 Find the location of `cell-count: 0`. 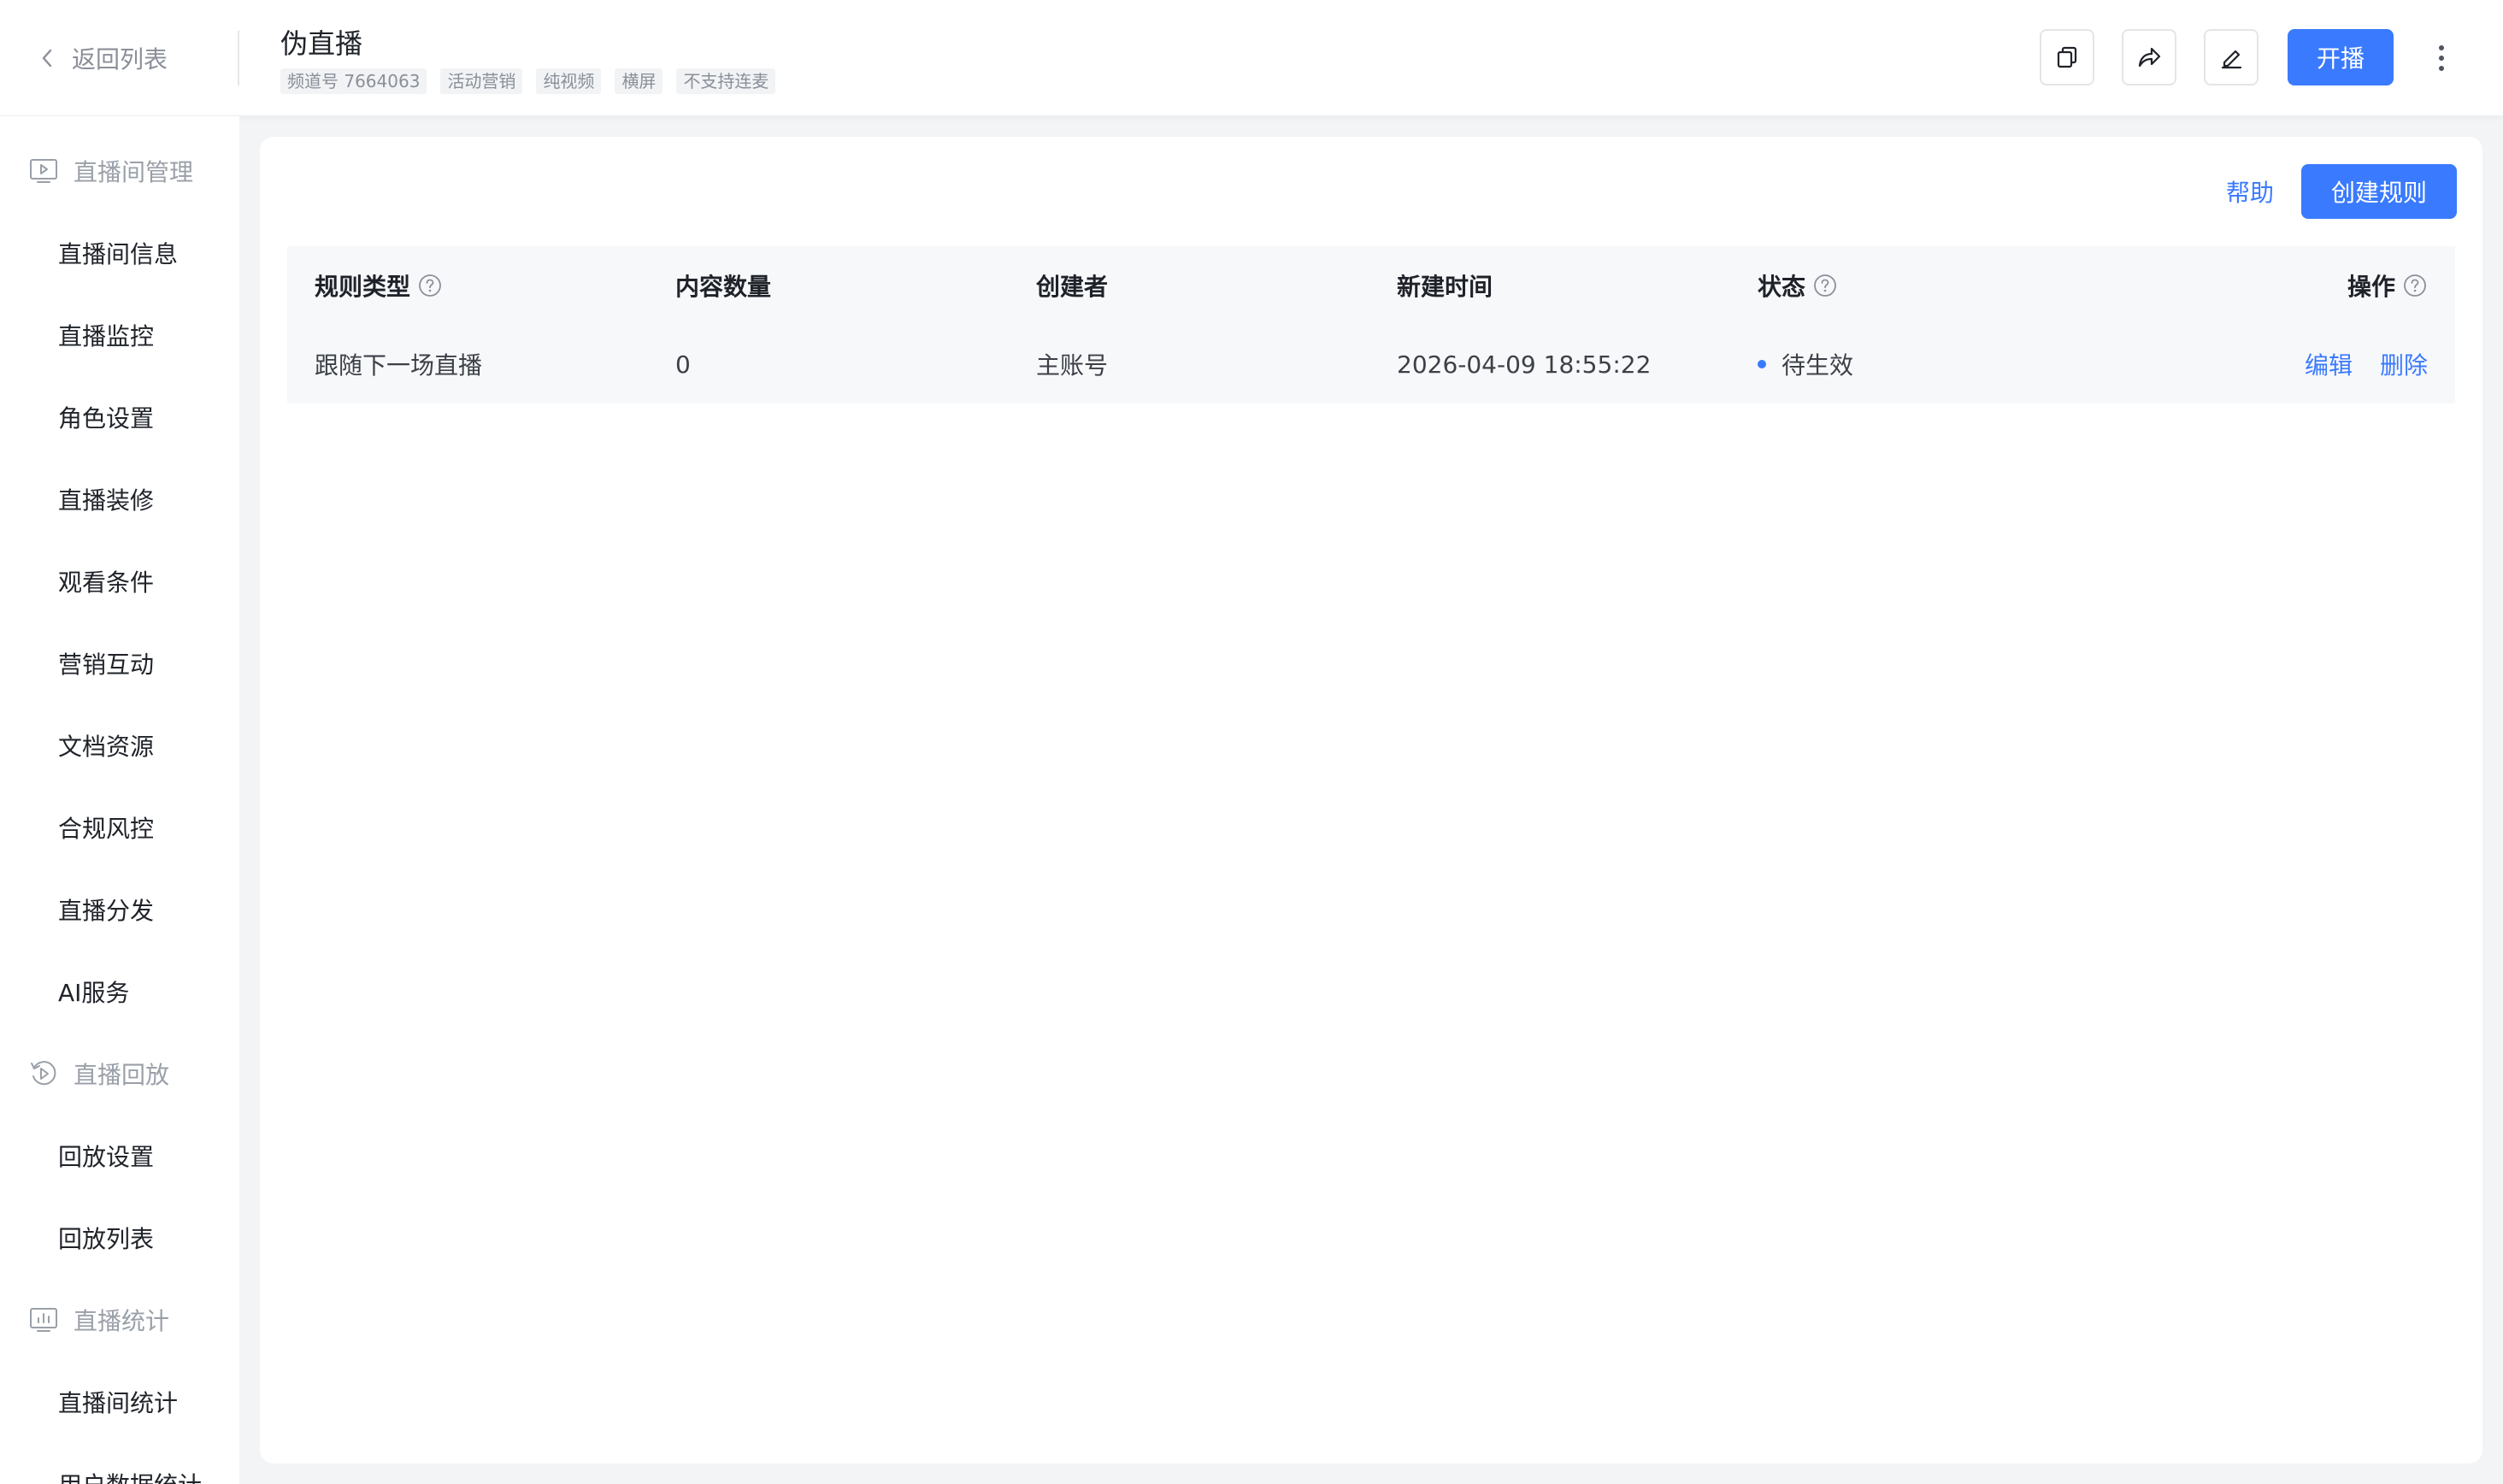

cell-count: 0 is located at coordinates (683, 364).